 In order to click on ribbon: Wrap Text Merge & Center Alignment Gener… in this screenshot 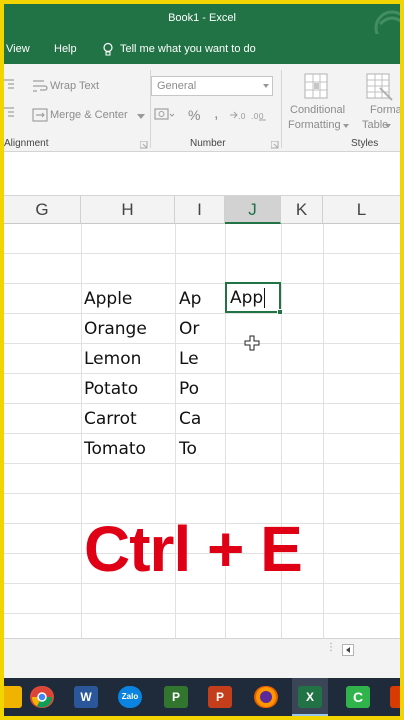, I will do `click(202, 108)`.